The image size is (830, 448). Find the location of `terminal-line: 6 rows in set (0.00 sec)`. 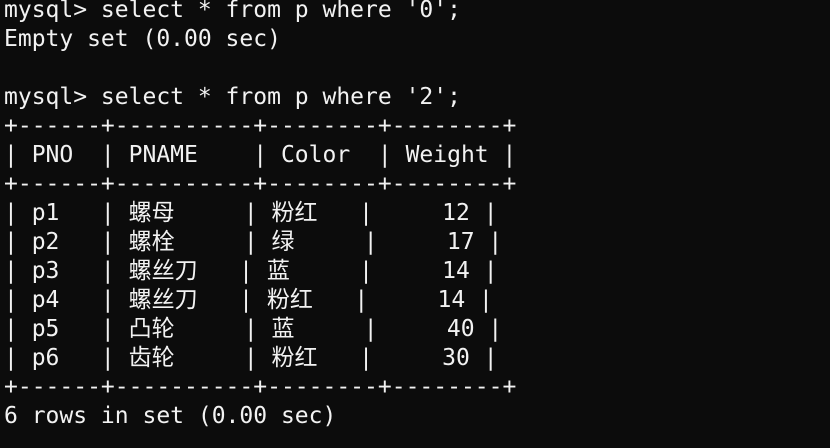

terminal-line: 6 rows in set (0.00 sec) is located at coordinates (170, 416).